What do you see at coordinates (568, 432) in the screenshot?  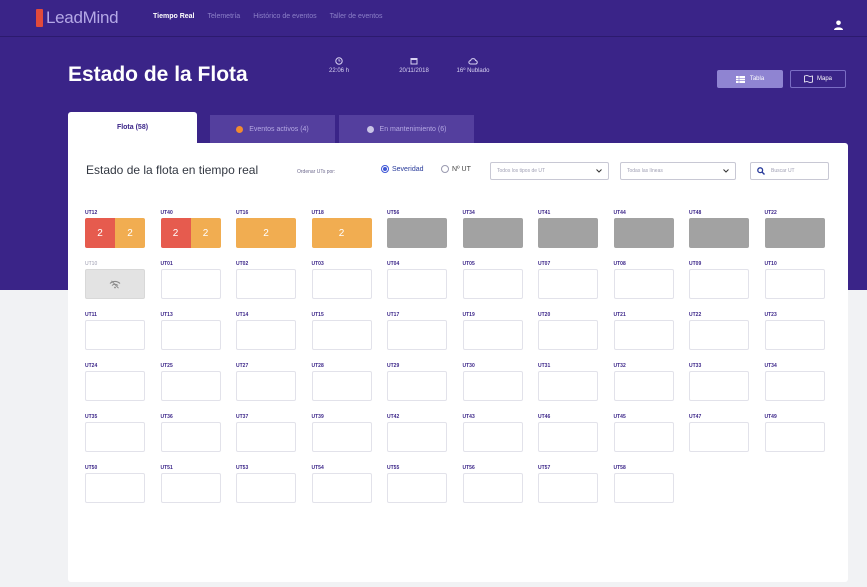 I see `unit-card: UT46` at bounding box center [568, 432].